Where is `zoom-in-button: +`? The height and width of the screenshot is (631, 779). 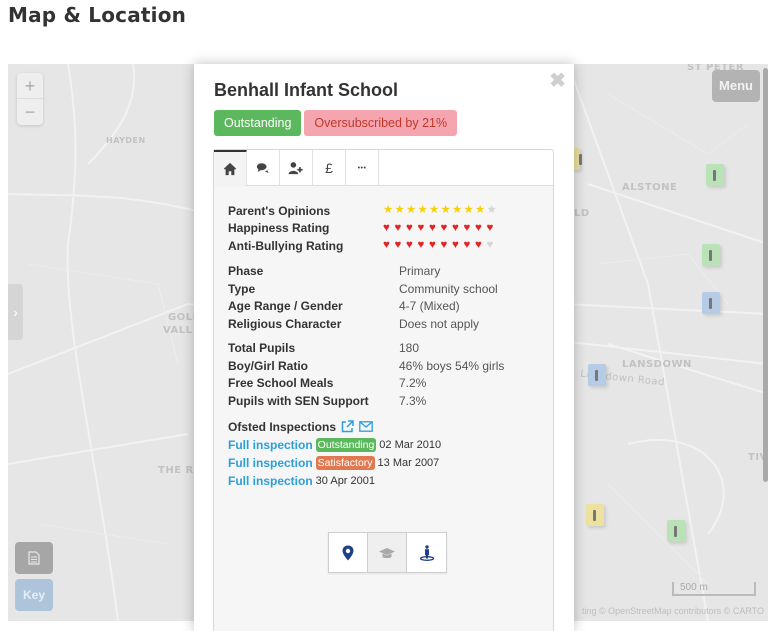
zoom-in-button: + is located at coordinates (30, 86).